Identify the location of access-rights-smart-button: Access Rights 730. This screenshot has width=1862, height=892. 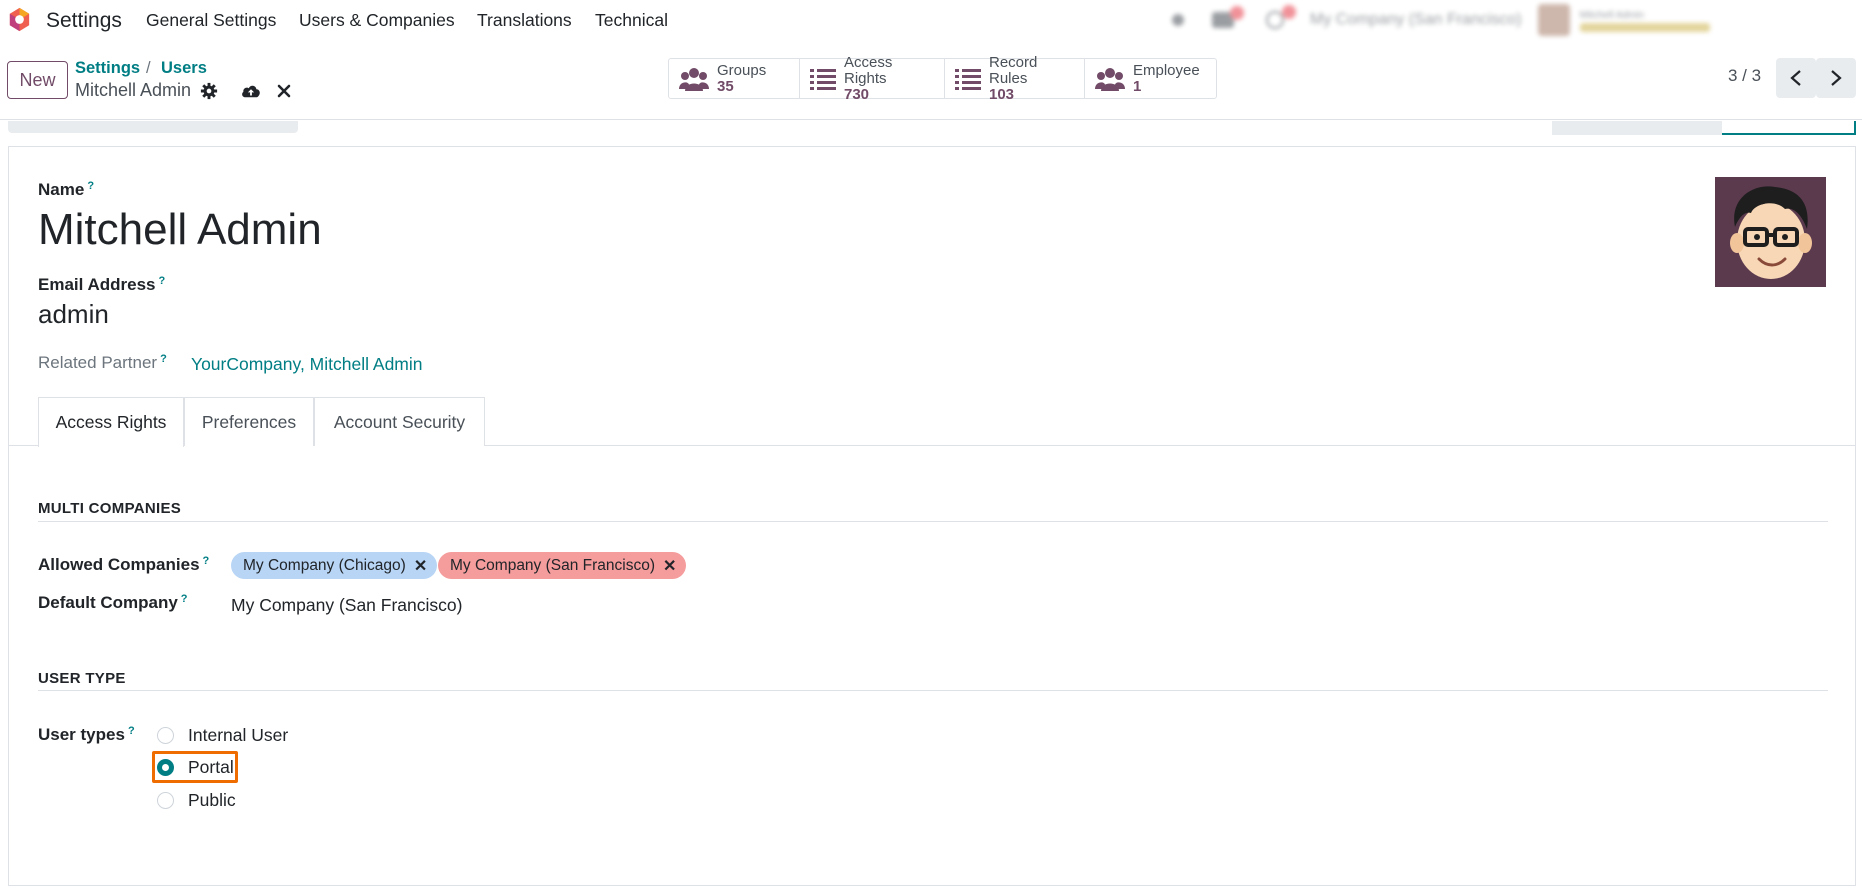
(872, 78).